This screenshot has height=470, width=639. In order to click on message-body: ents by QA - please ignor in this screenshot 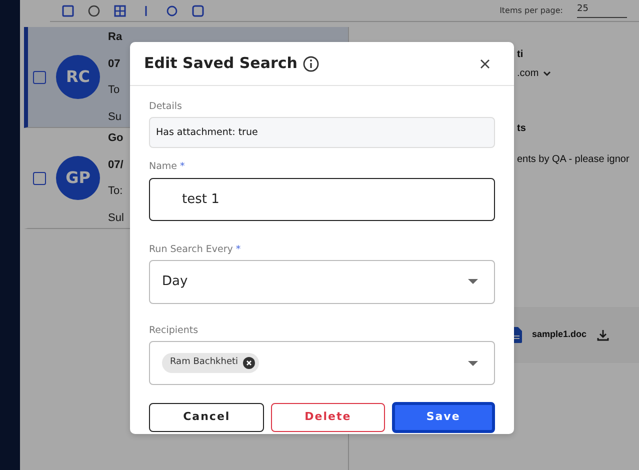, I will do `click(573, 160)`.